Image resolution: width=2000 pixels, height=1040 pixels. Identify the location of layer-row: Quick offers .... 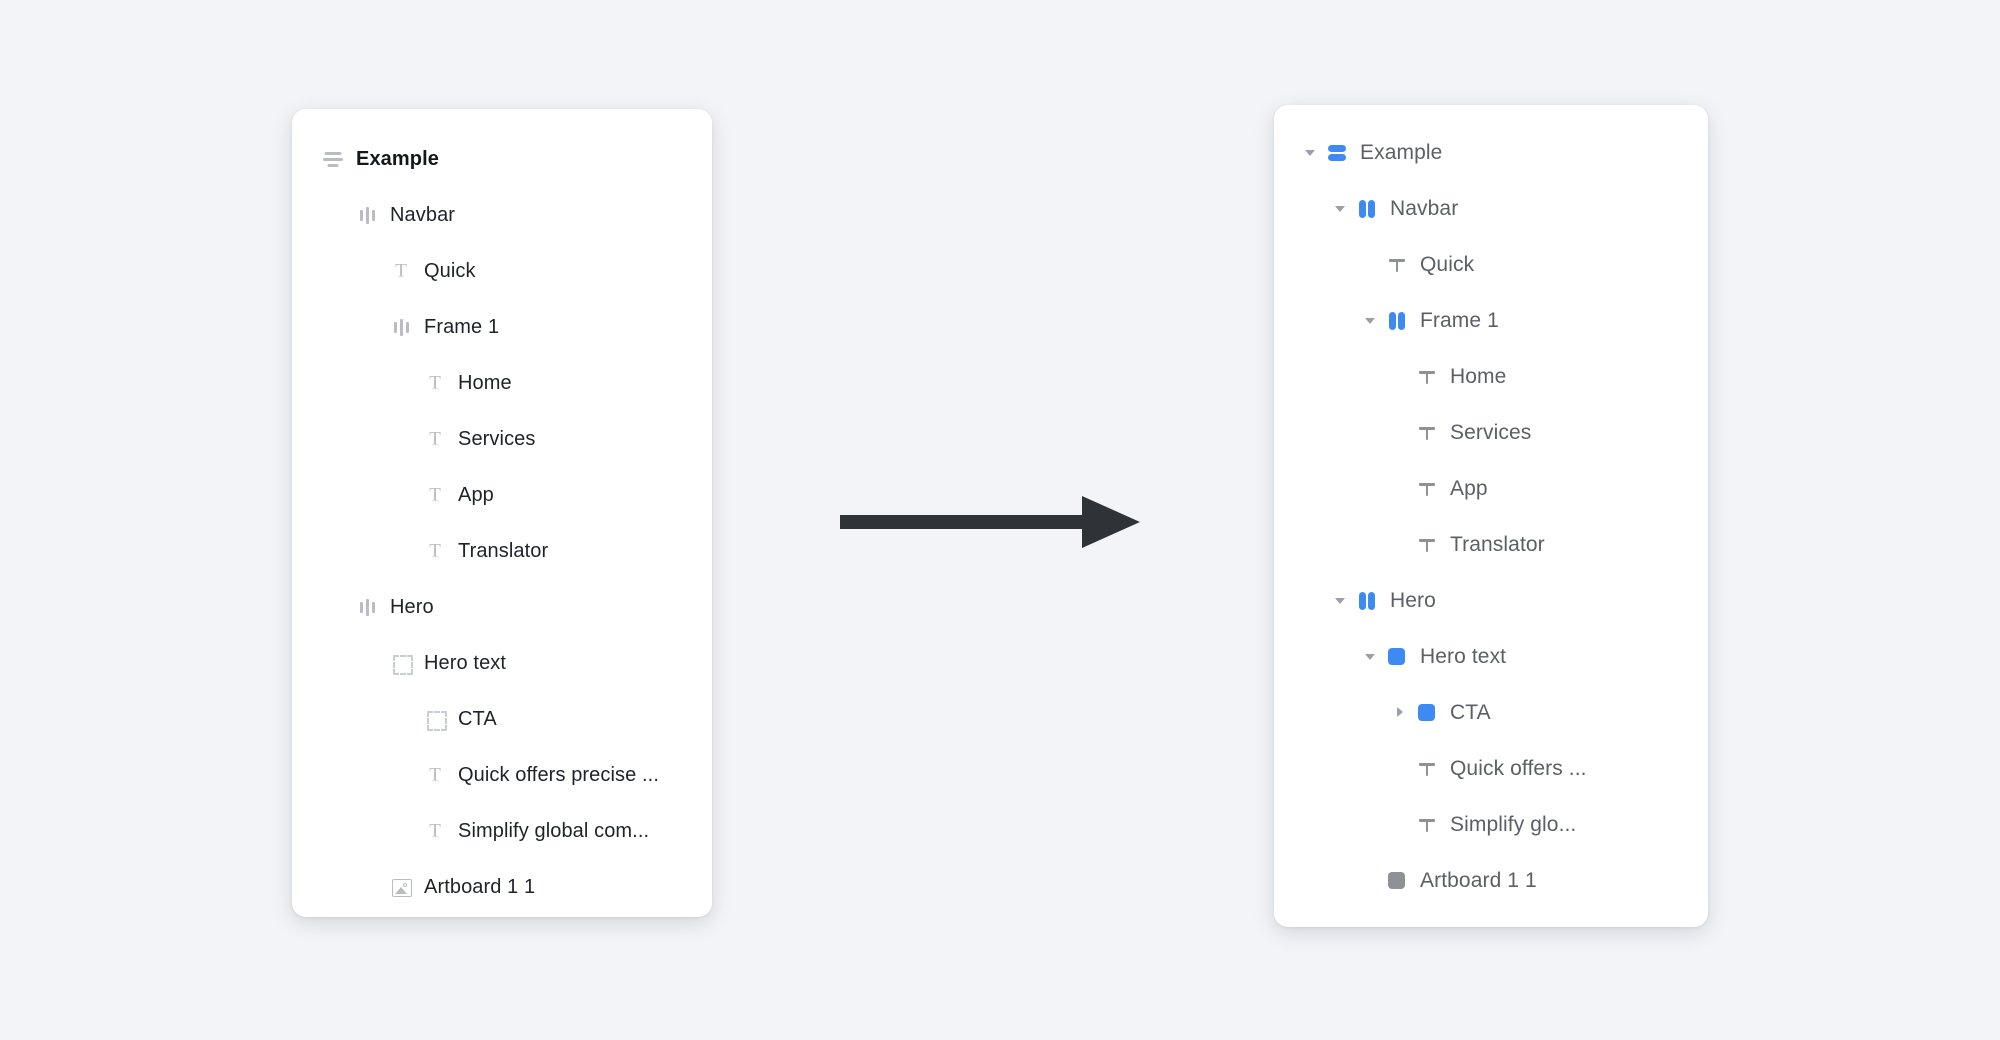
(1491, 769).